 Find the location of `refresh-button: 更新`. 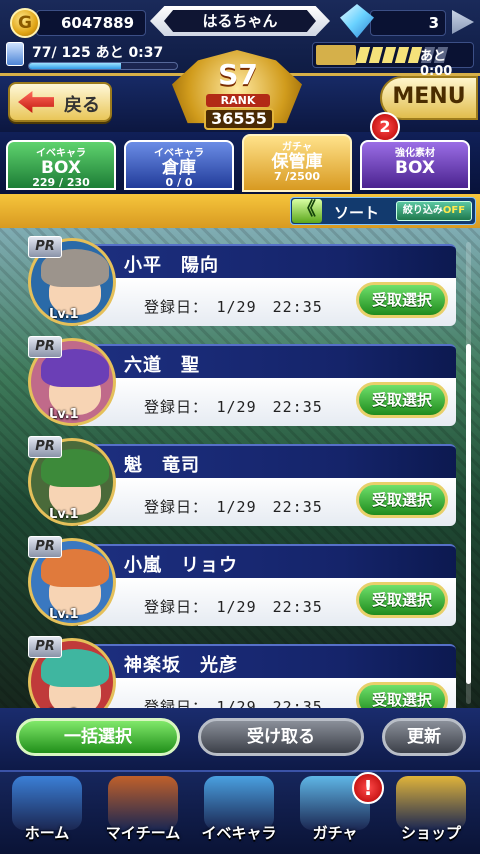

refresh-button: 更新 is located at coordinates (424, 737).